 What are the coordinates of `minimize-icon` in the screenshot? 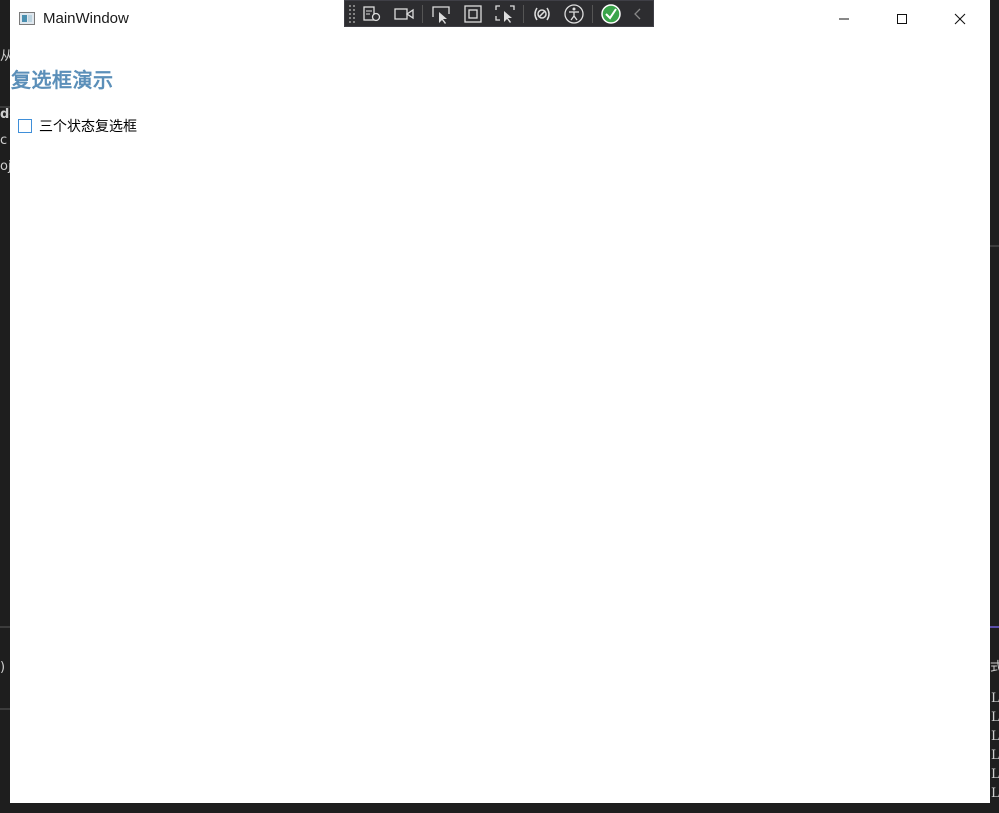 It's located at (844, 19).